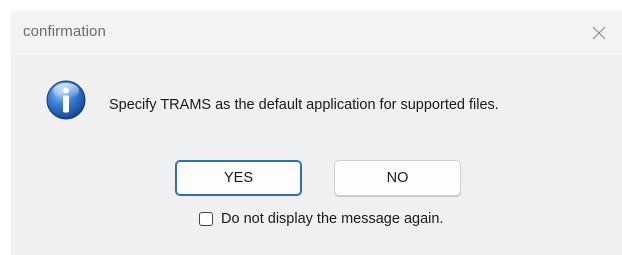 The width and height of the screenshot is (622, 255). I want to click on close-icon, so click(599, 33).